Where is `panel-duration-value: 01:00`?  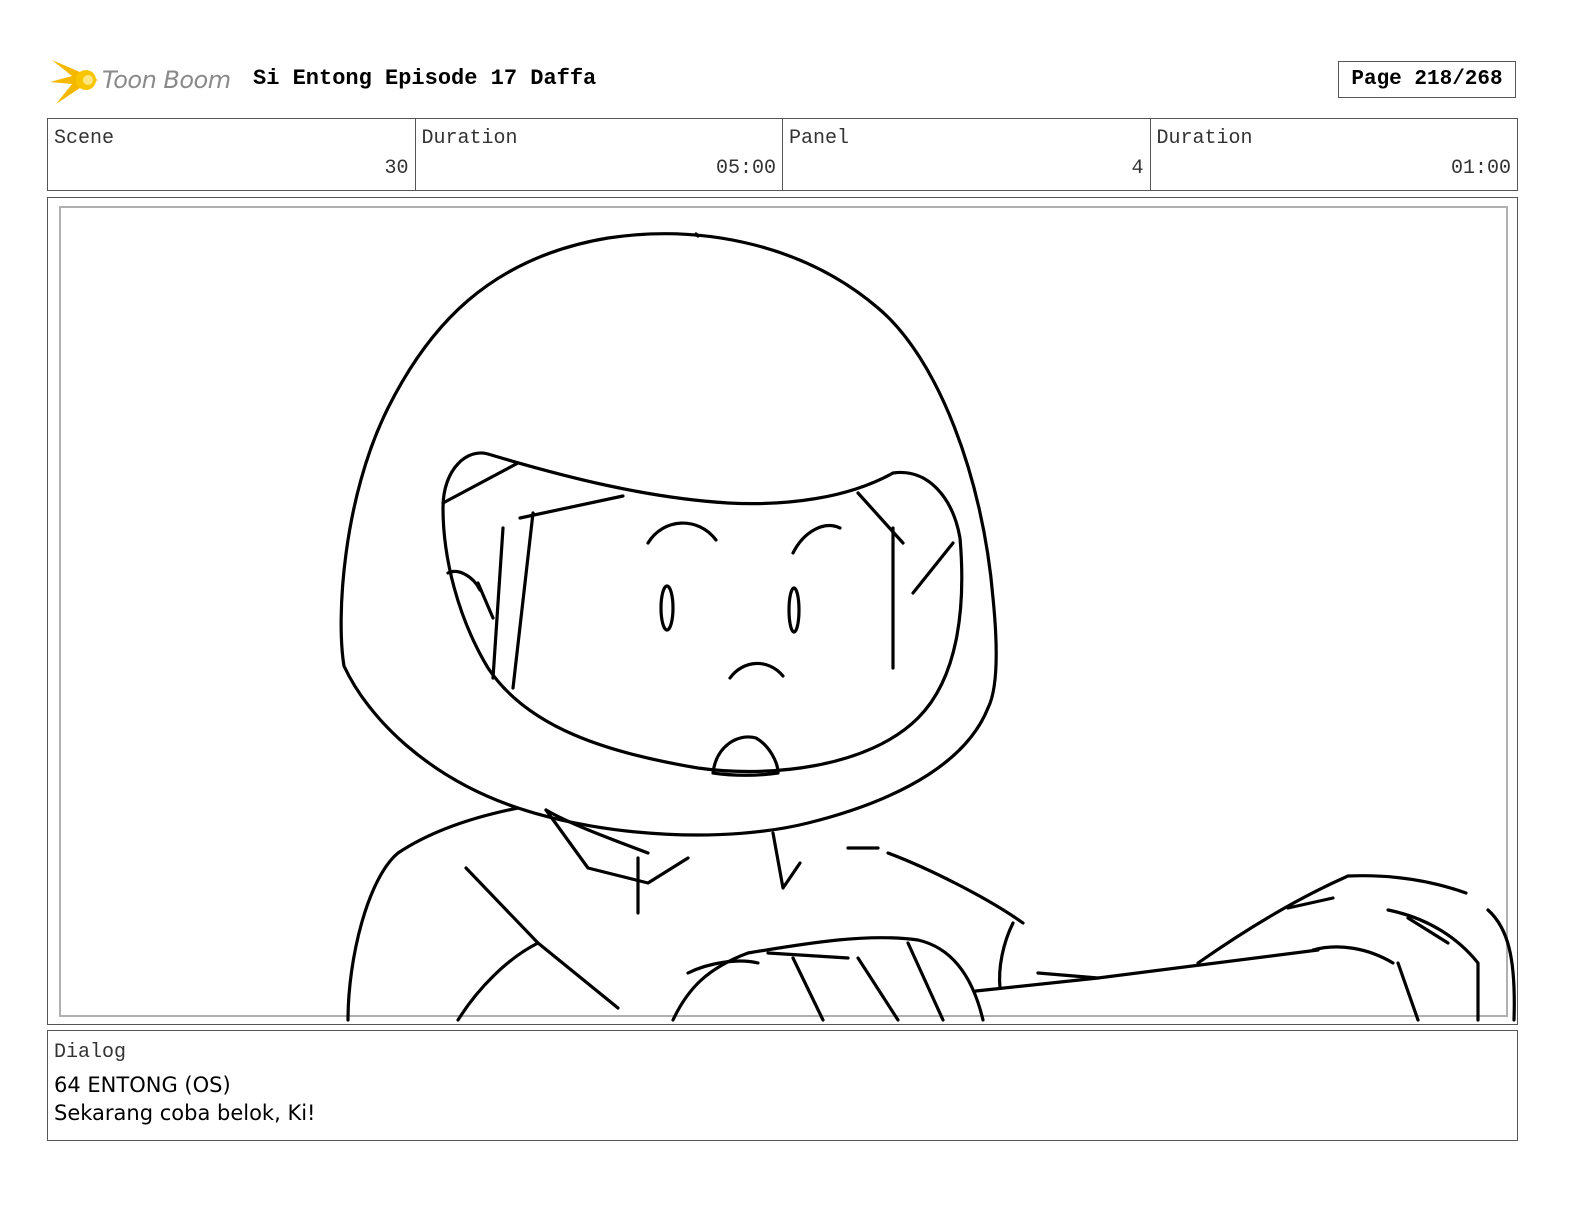
panel-duration-value: 01:00 is located at coordinates (1480, 168).